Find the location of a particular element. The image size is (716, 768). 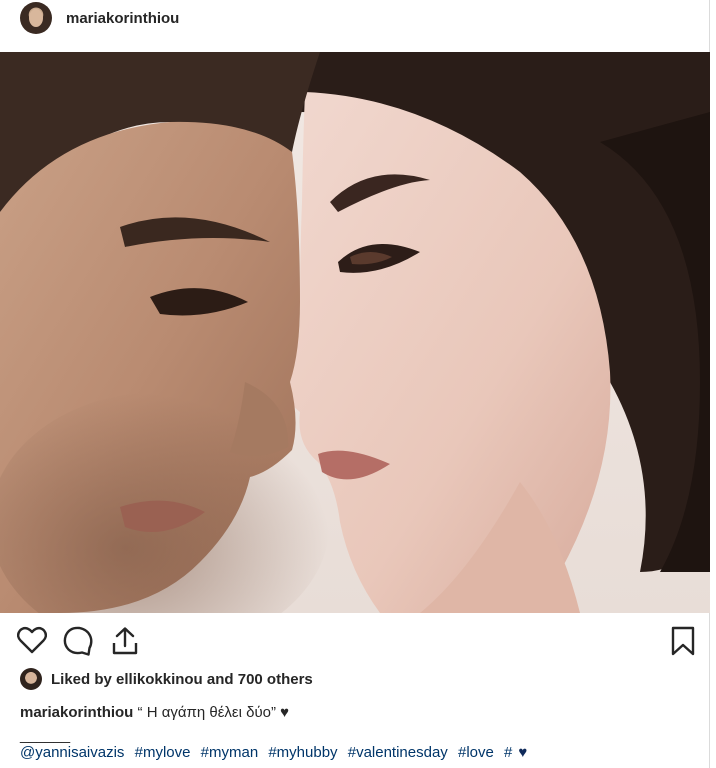

tail-hash: # is located at coordinates (508, 752).